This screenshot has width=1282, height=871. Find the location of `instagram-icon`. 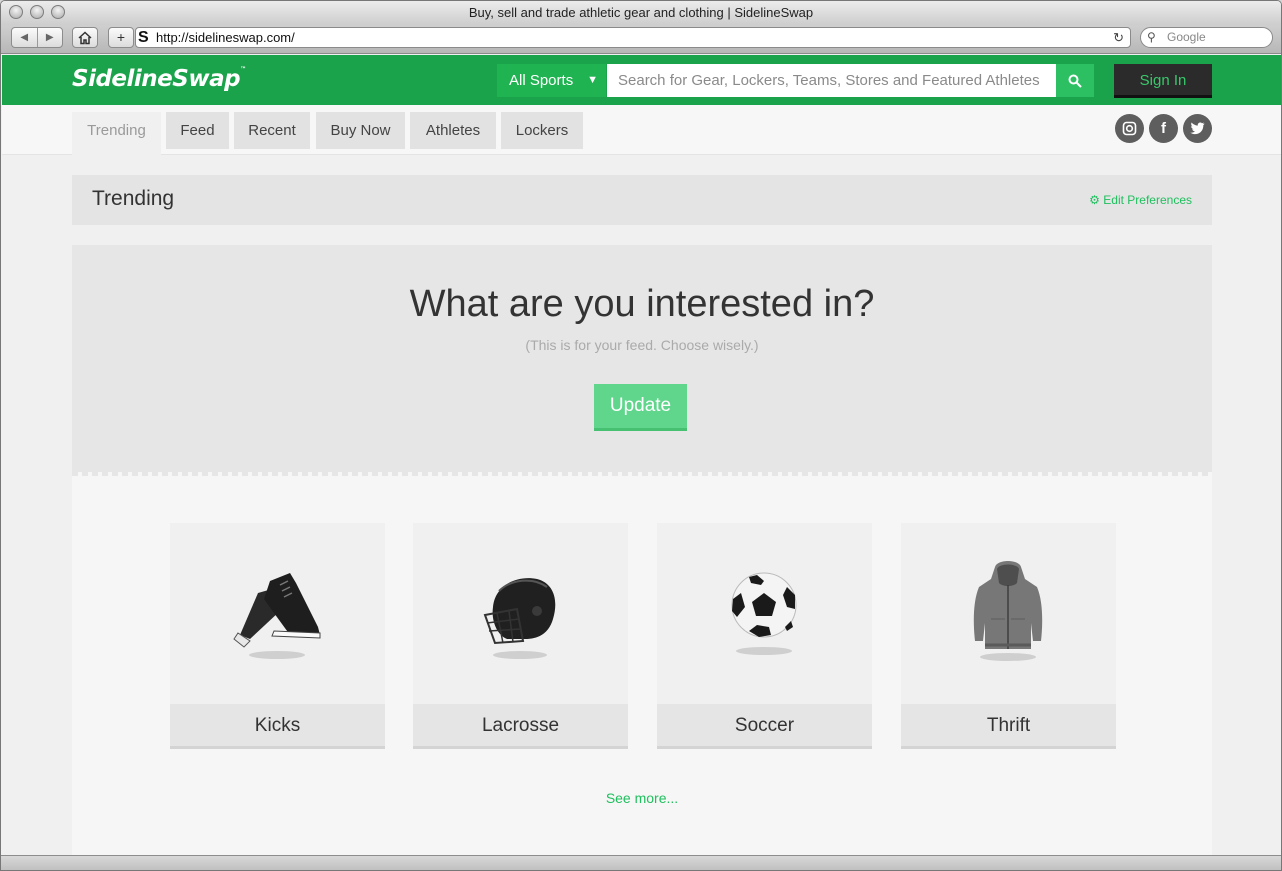

instagram-icon is located at coordinates (1129, 128).